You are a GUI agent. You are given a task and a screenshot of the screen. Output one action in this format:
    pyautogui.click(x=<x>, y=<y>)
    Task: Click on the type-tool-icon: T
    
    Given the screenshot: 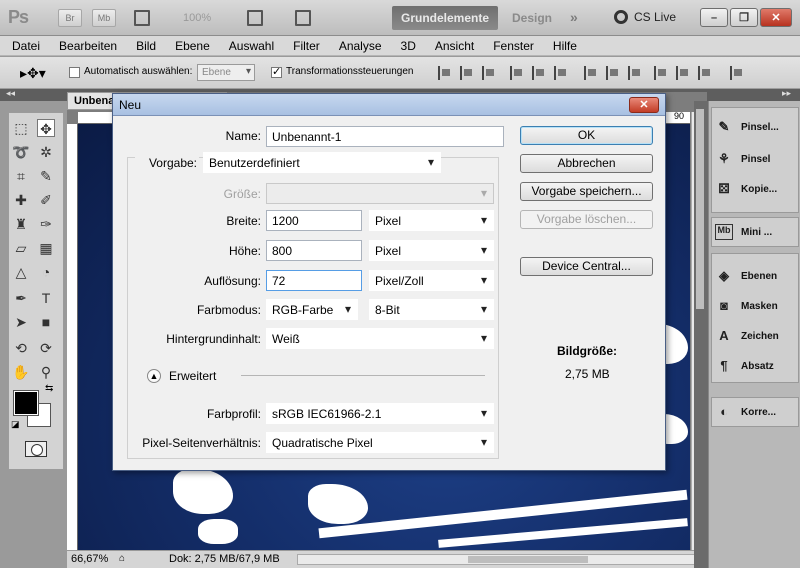 What is the action you would take?
    pyautogui.click(x=46, y=298)
    